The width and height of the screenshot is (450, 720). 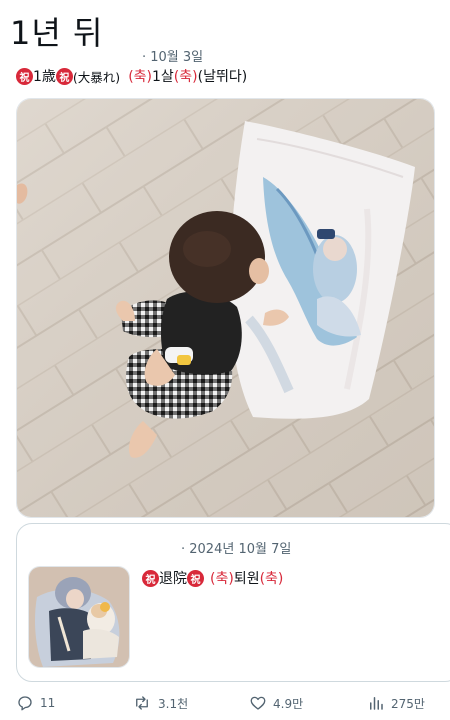 I want to click on views-chart-icon, so click(x=376, y=703).